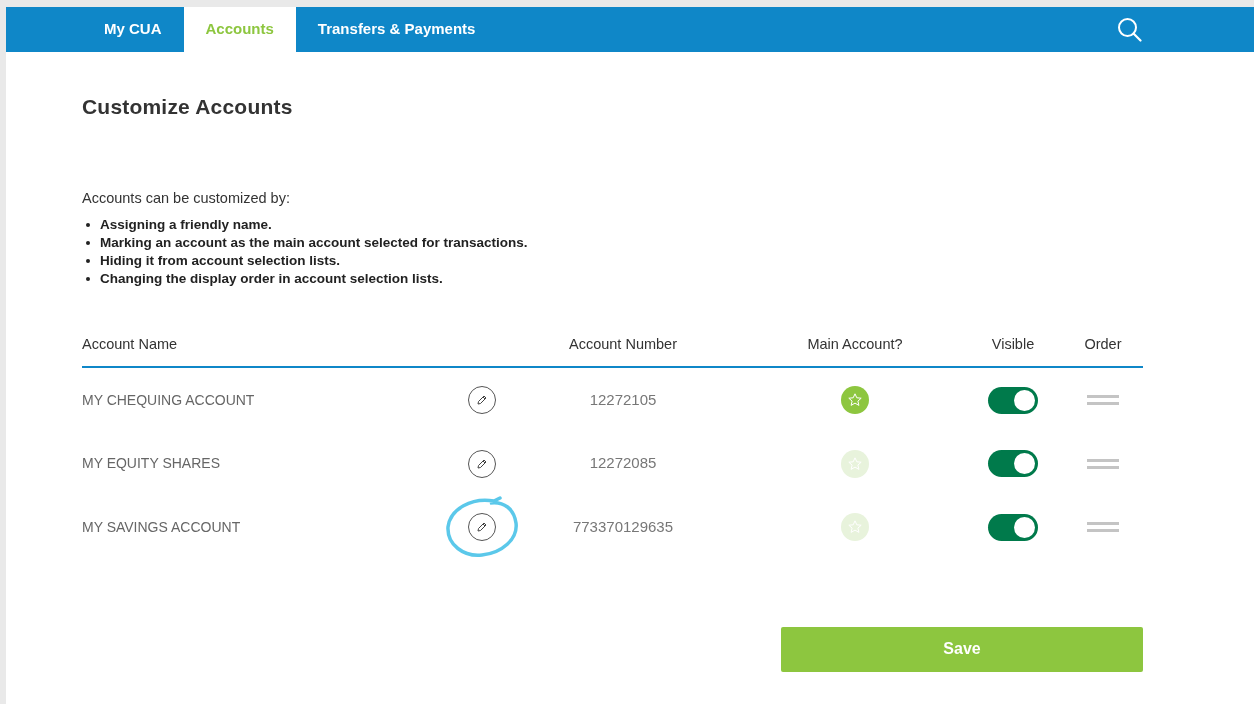 The width and height of the screenshot is (1254, 704). Describe the element at coordinates (271, 279) in the screenshot. I see `list-item: Changing the display order in account selection lists.` at that location.